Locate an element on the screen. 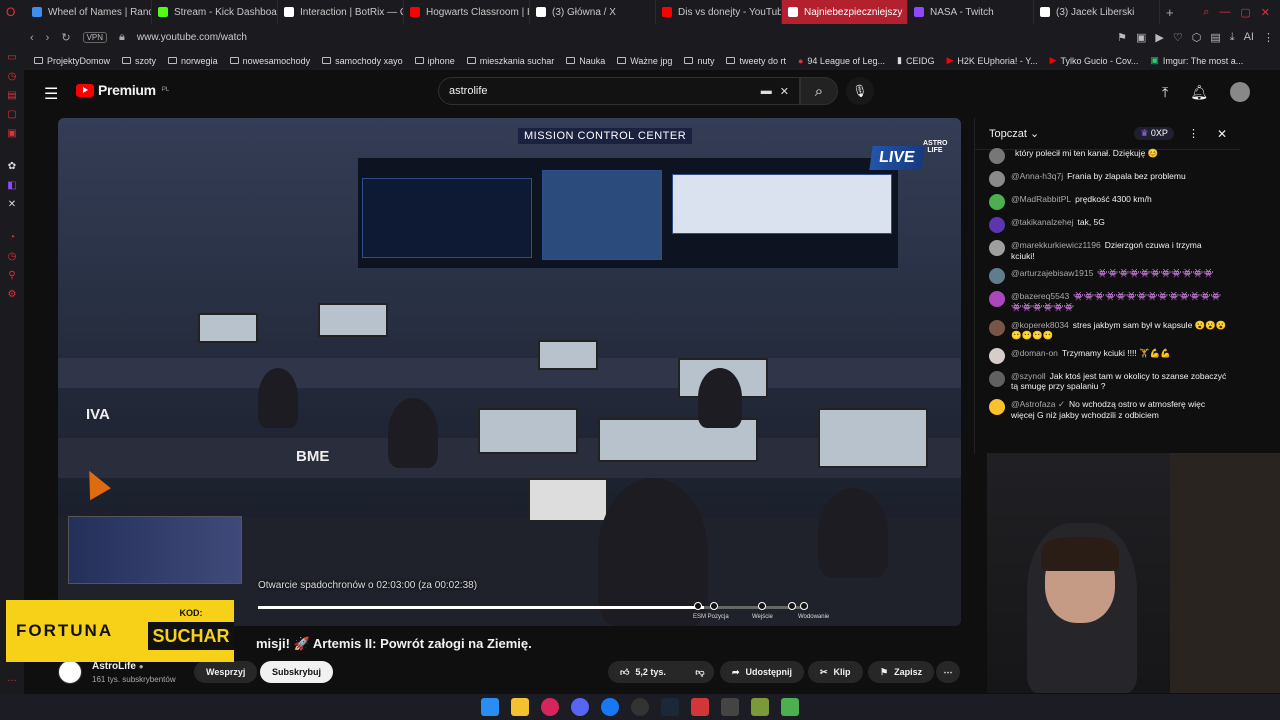 Image resolution: width=1280 pixels, height=720 pixels. dislike-button: 👎︎ is located at coordinates (700, 672).